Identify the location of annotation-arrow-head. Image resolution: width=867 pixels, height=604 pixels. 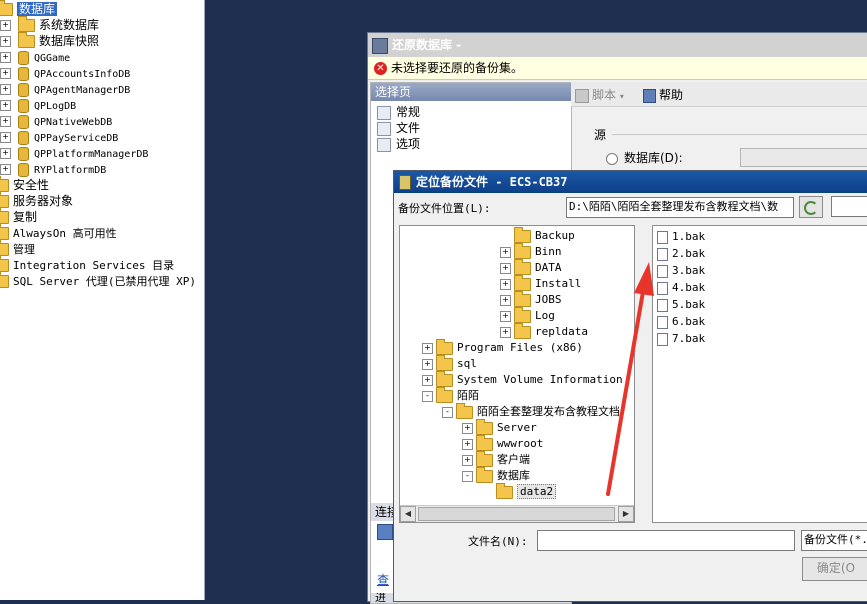
(644, 279).